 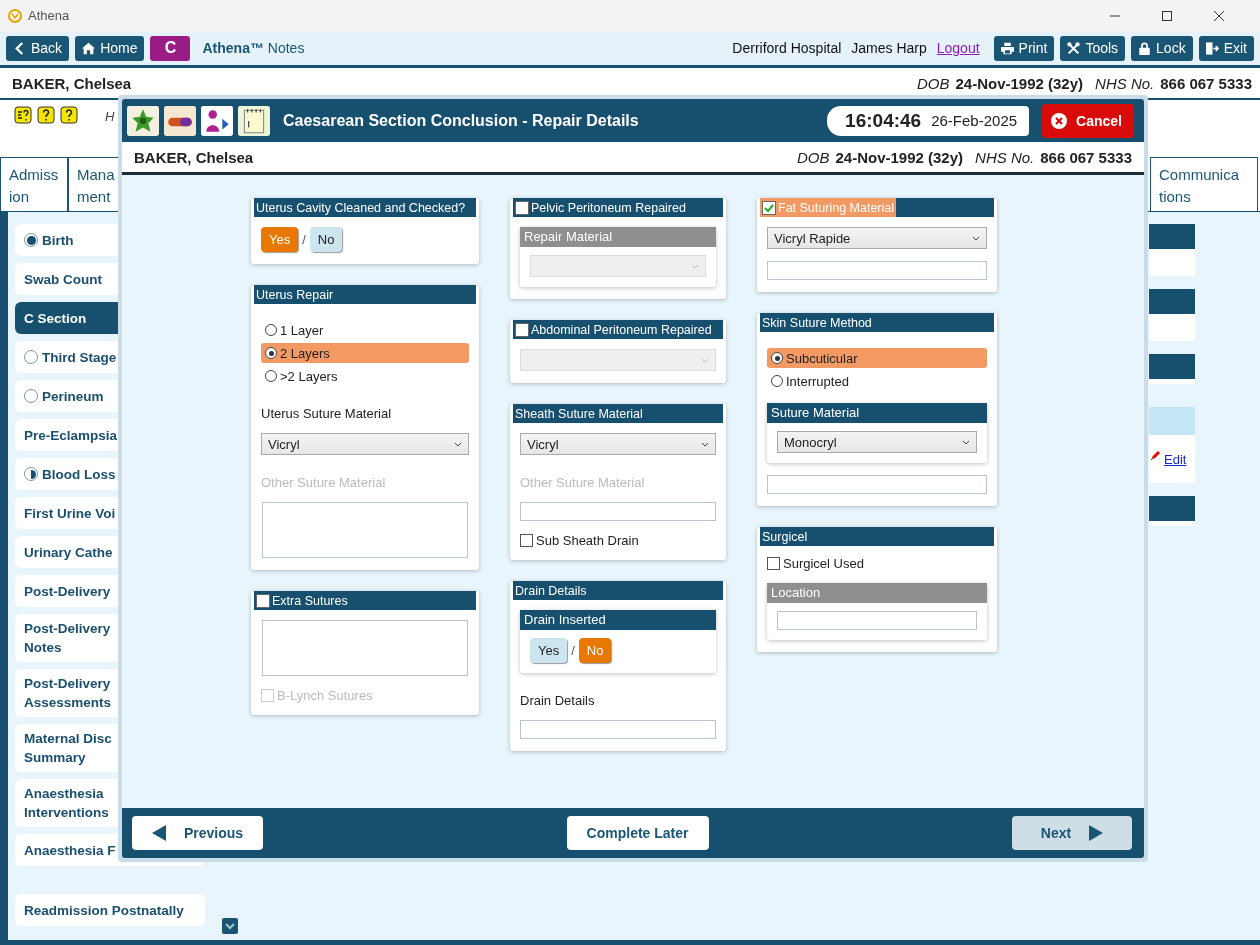 What do you see at coordinates (558, 700) in the screenshot?
I see `field-label: Drain Details` at bounding box center [558, 700].